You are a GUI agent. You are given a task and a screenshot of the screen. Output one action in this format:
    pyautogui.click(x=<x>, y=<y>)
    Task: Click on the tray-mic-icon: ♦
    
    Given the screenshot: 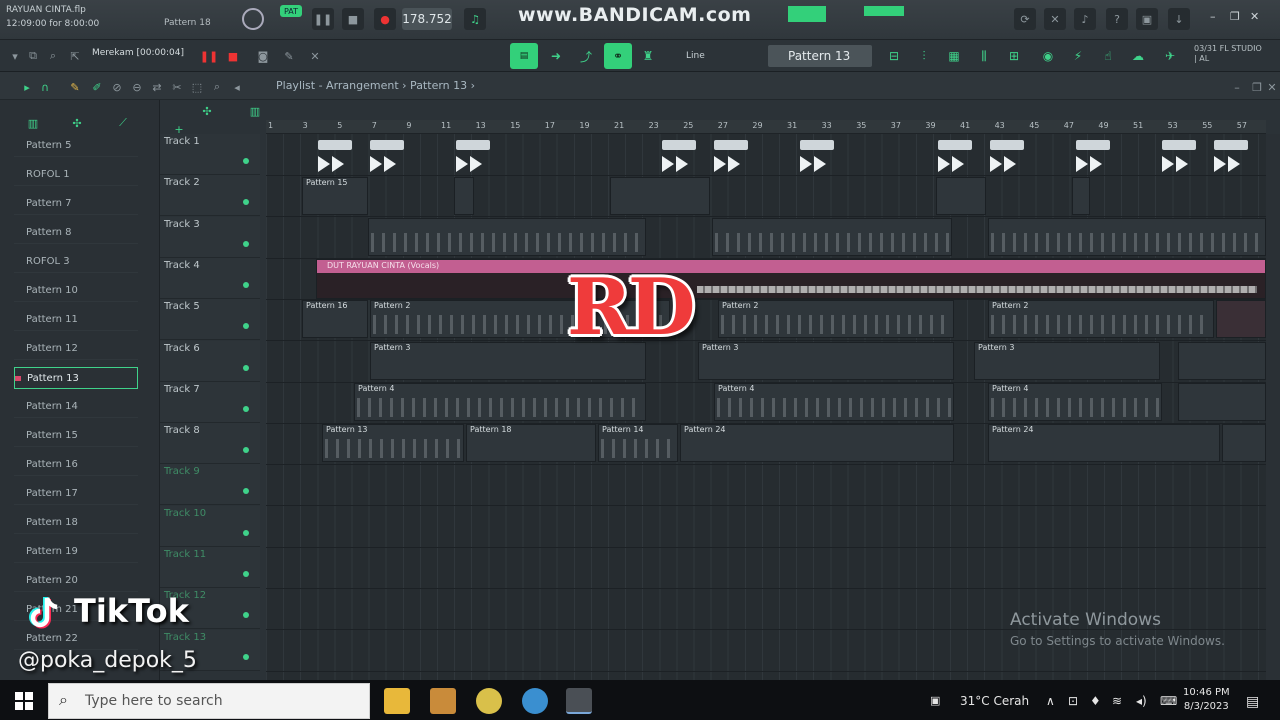 What is the action you would take?
    pyautogui.click(x=1095, y=701)
    